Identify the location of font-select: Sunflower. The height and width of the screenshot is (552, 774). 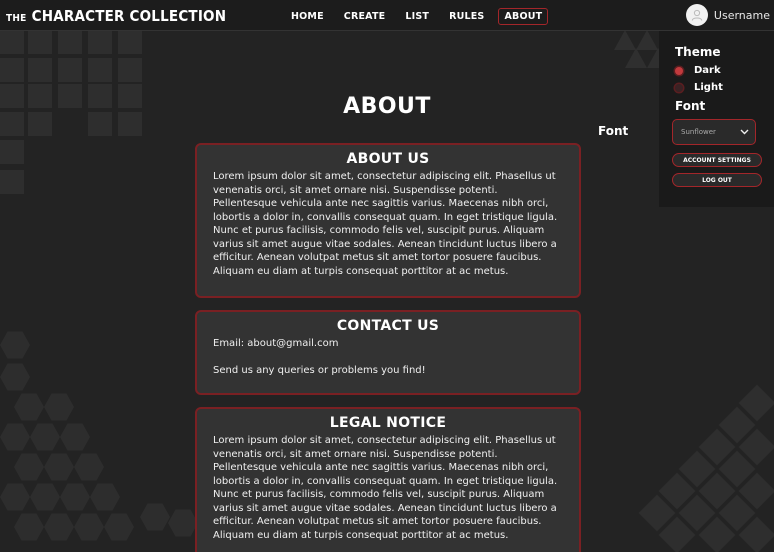
(714, 132).